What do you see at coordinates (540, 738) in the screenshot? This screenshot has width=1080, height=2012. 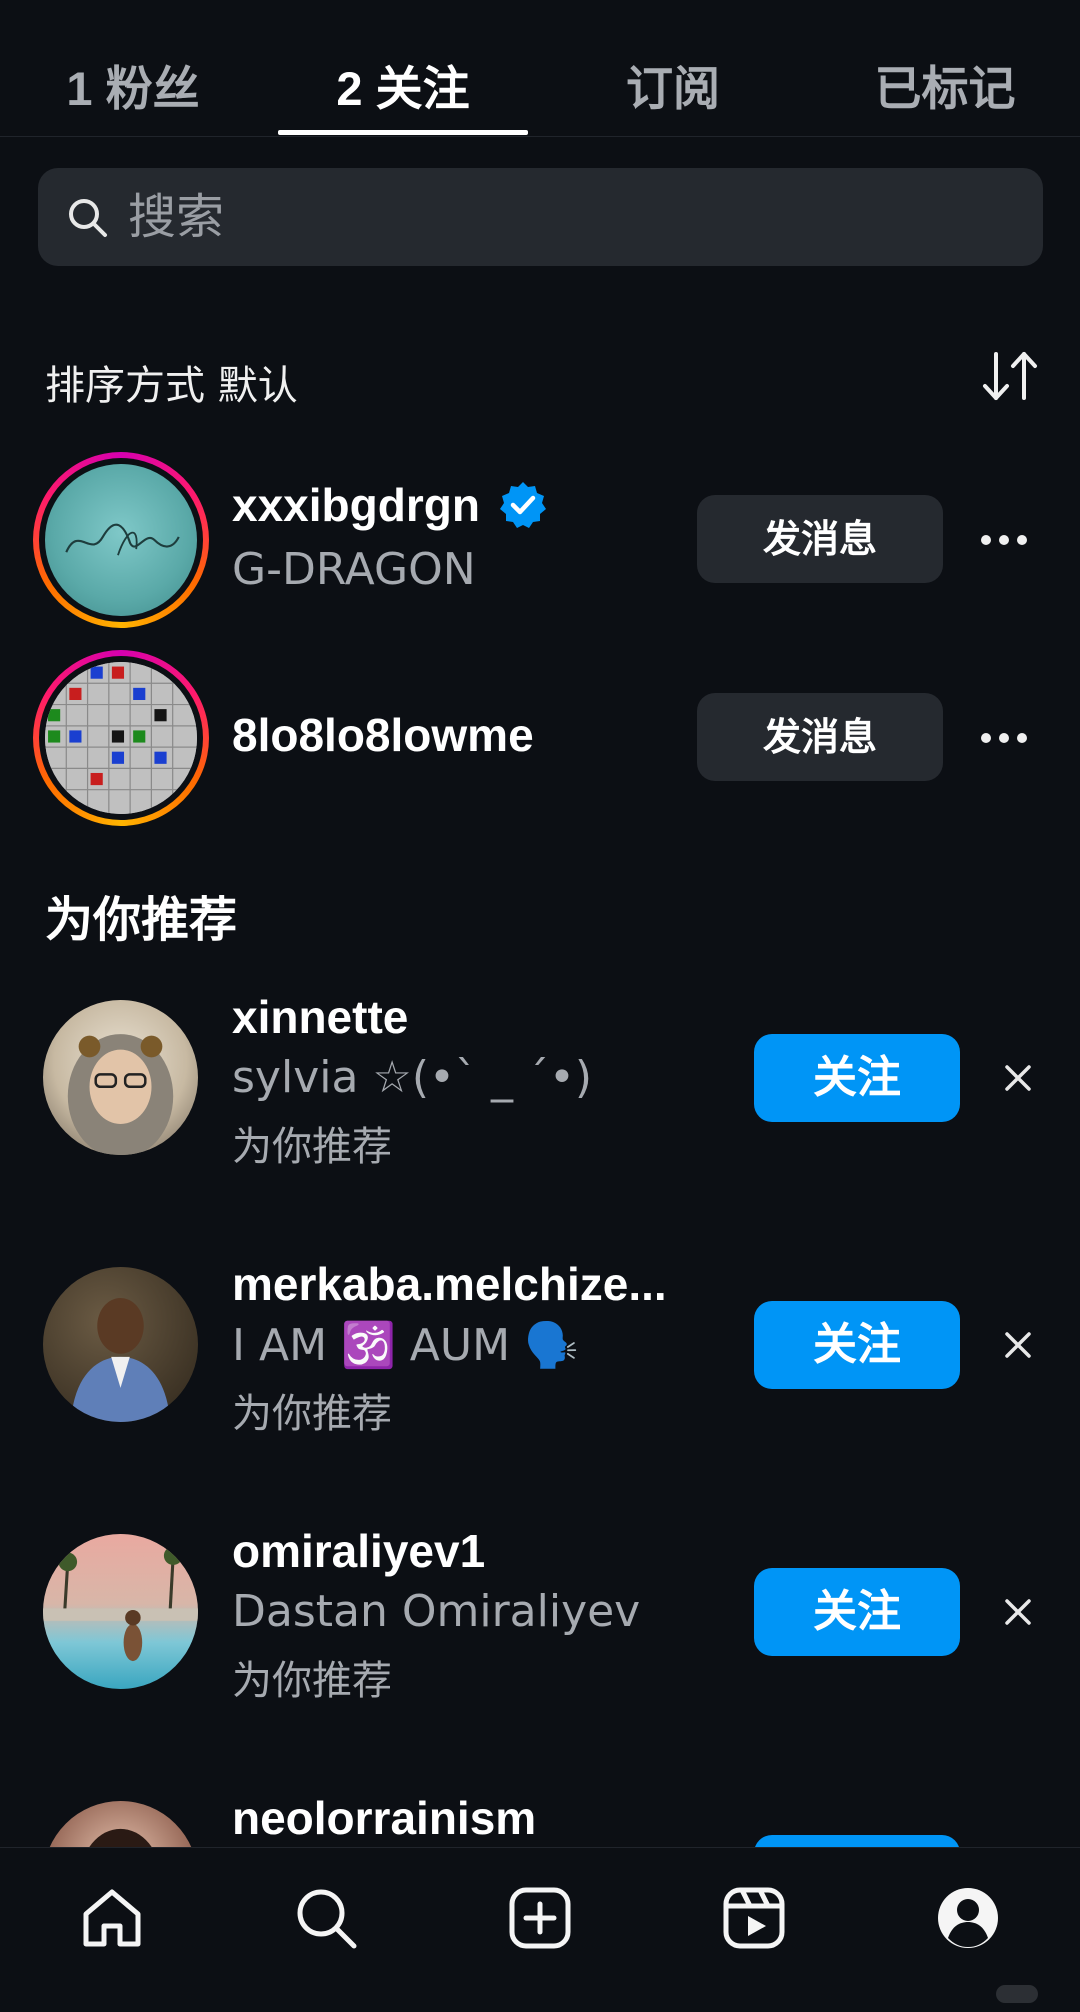 I see `following-row: 8lo8lo8lowme 发消息` at bounding box center [540, 738].